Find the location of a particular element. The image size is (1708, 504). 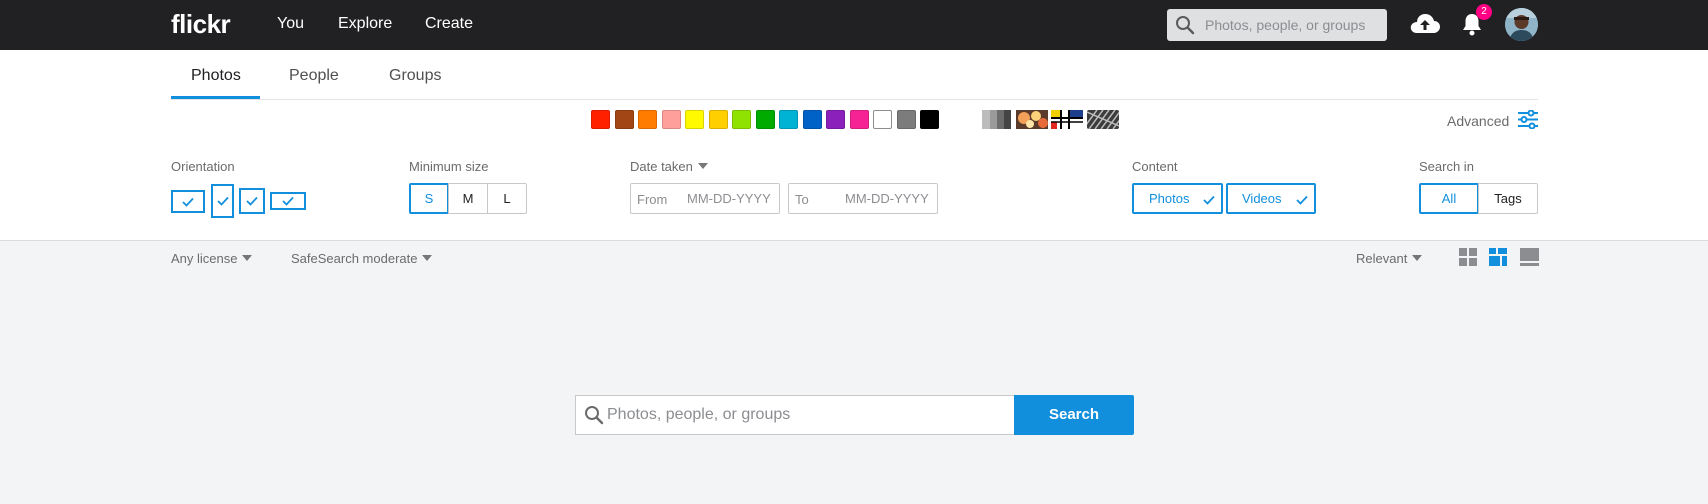

minimum-size-label: Minimum size is located at coordinates (449, 166).